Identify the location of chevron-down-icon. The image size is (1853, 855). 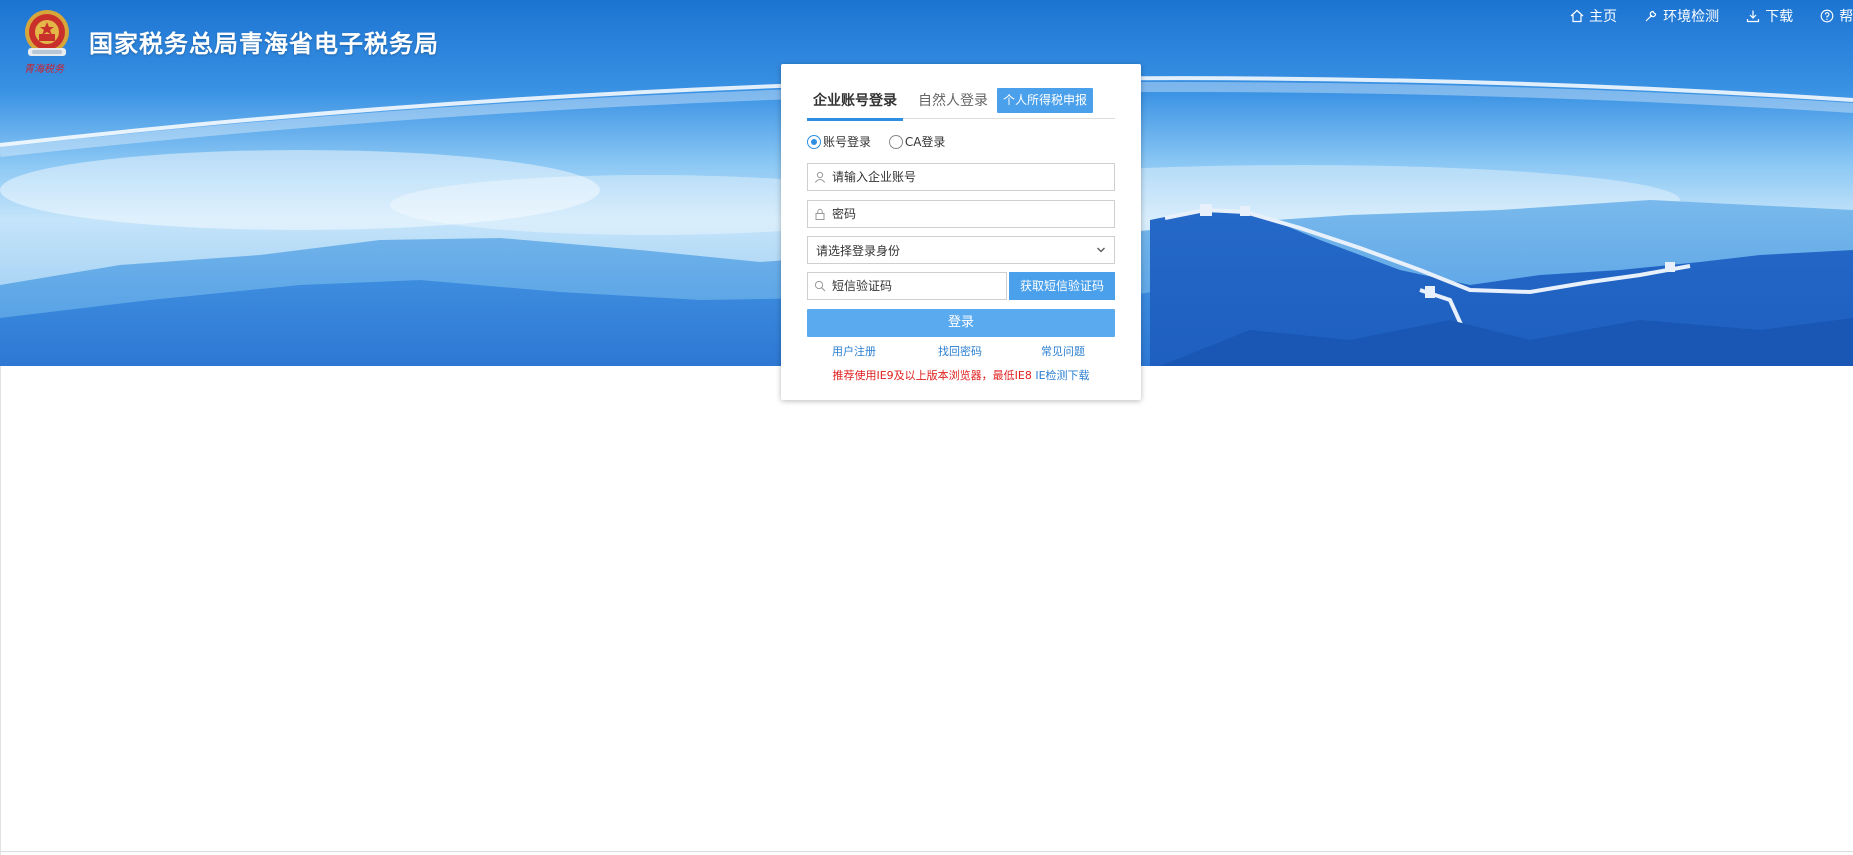
(1101, 250).